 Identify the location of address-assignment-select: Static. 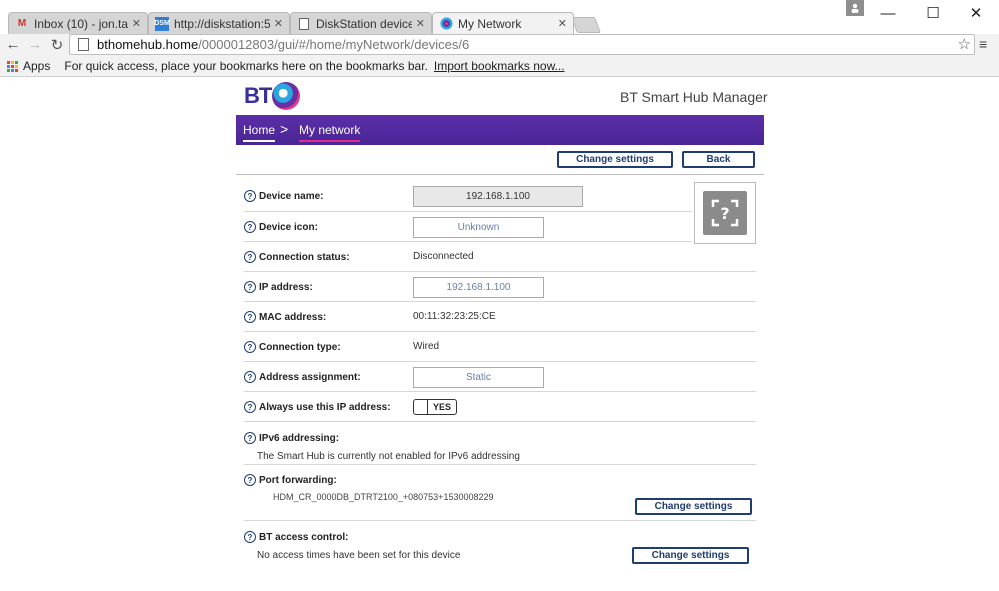
(478, 377).